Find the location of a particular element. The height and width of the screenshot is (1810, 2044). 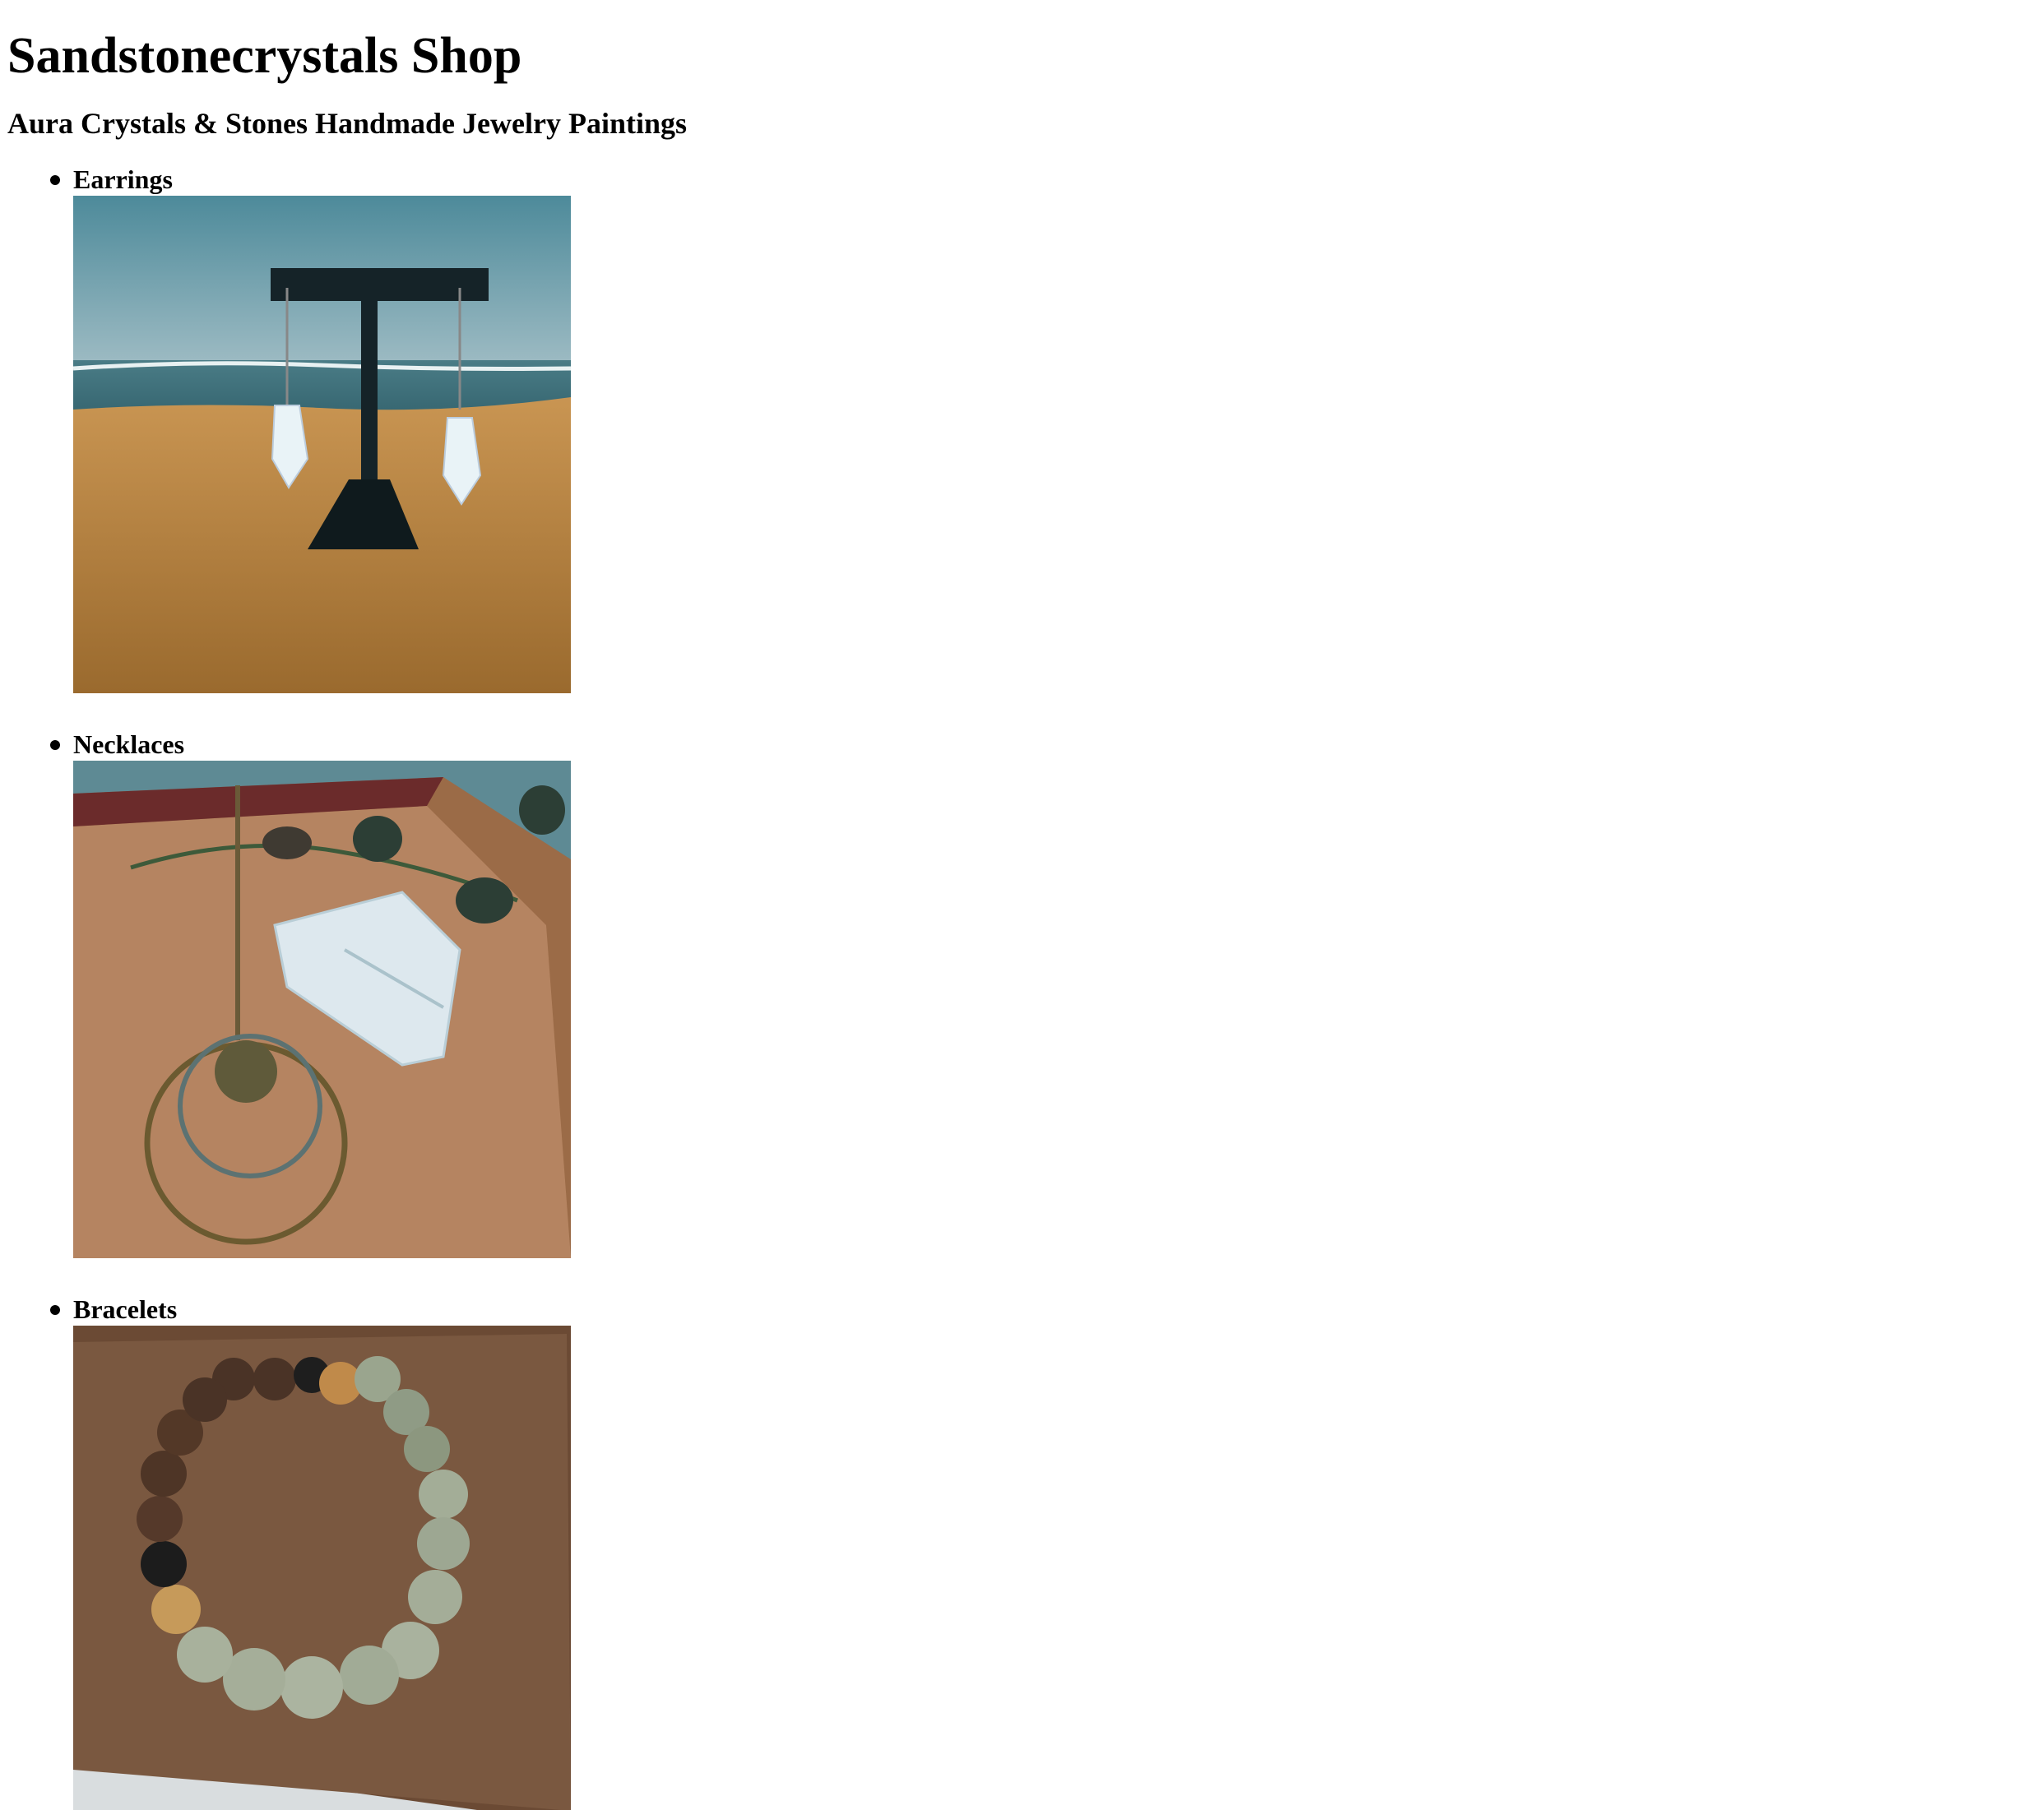

earrings-photo is located at coordinates (322, 444).